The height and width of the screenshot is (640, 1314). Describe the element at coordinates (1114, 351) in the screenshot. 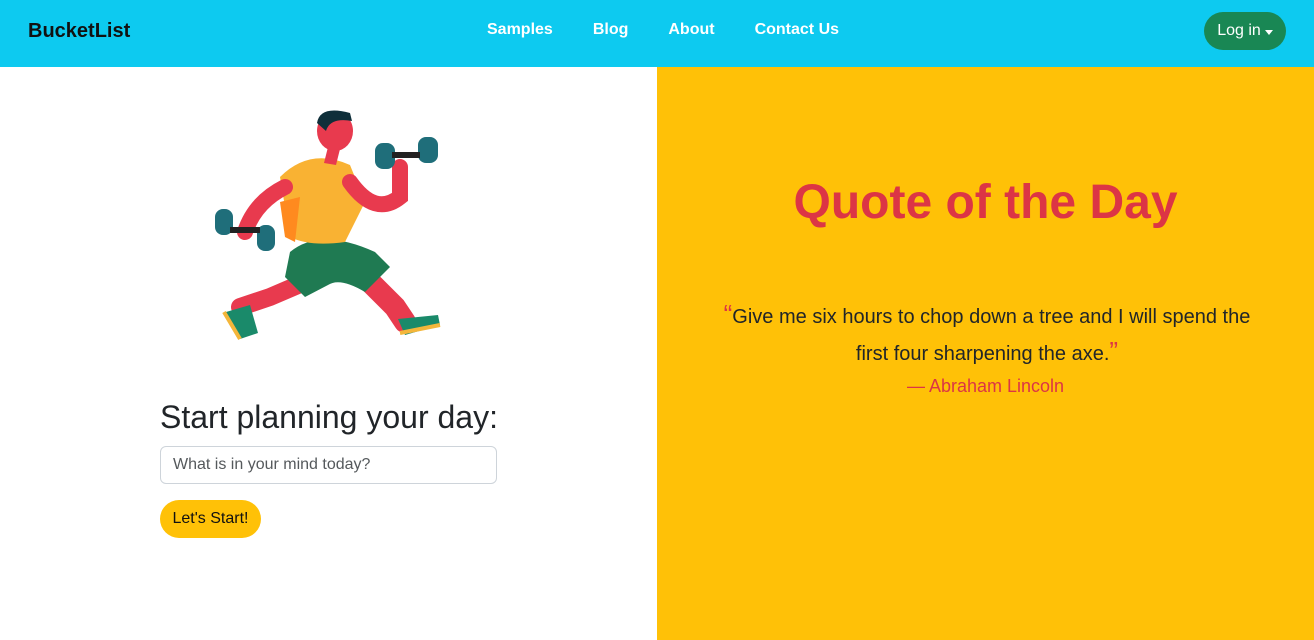

I see `close-quote-icon: ”` at that location.